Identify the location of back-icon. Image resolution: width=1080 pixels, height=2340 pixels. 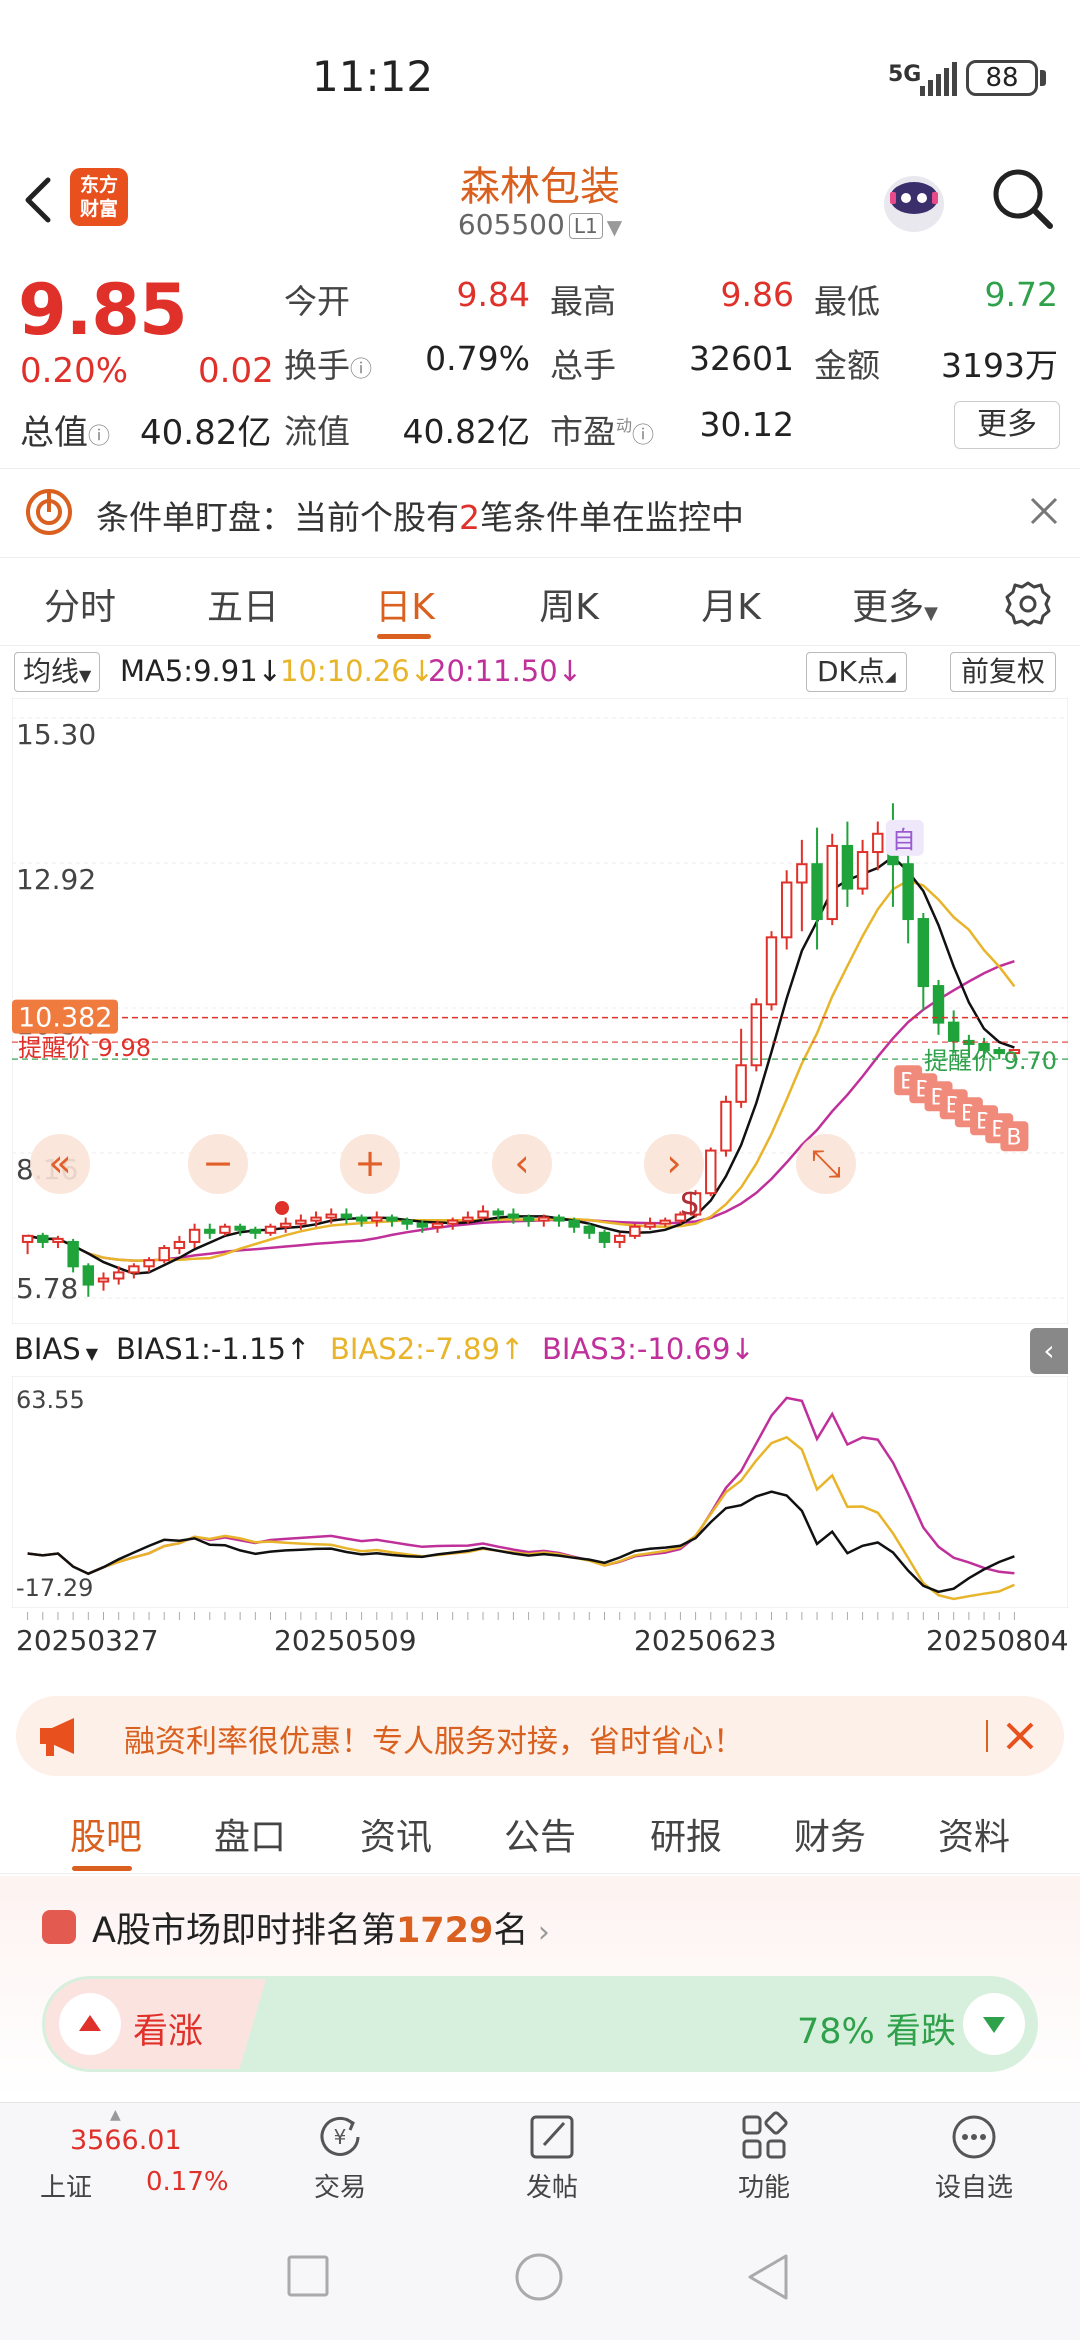
(38, 200).